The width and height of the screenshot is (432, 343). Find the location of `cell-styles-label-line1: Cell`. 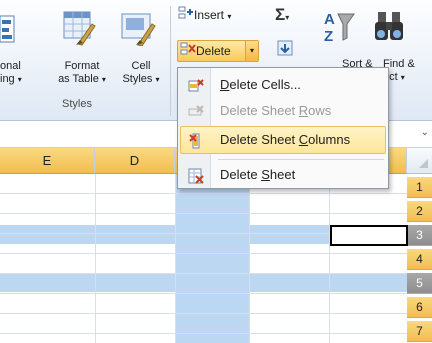

cell-styles-label-line1: Cell is located at coordinates (141, 66).